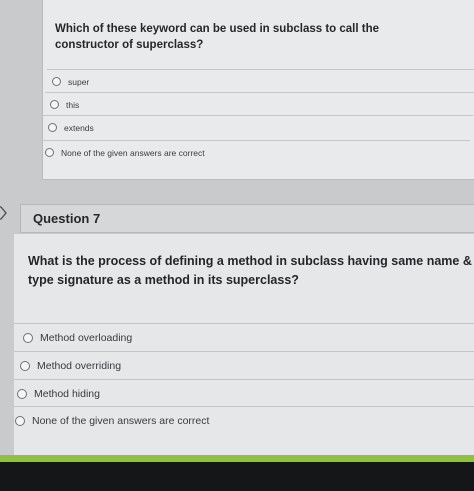 This screenshot has height=491, width=474. I want to click on option-label: Method overriding, so click(79, 365).